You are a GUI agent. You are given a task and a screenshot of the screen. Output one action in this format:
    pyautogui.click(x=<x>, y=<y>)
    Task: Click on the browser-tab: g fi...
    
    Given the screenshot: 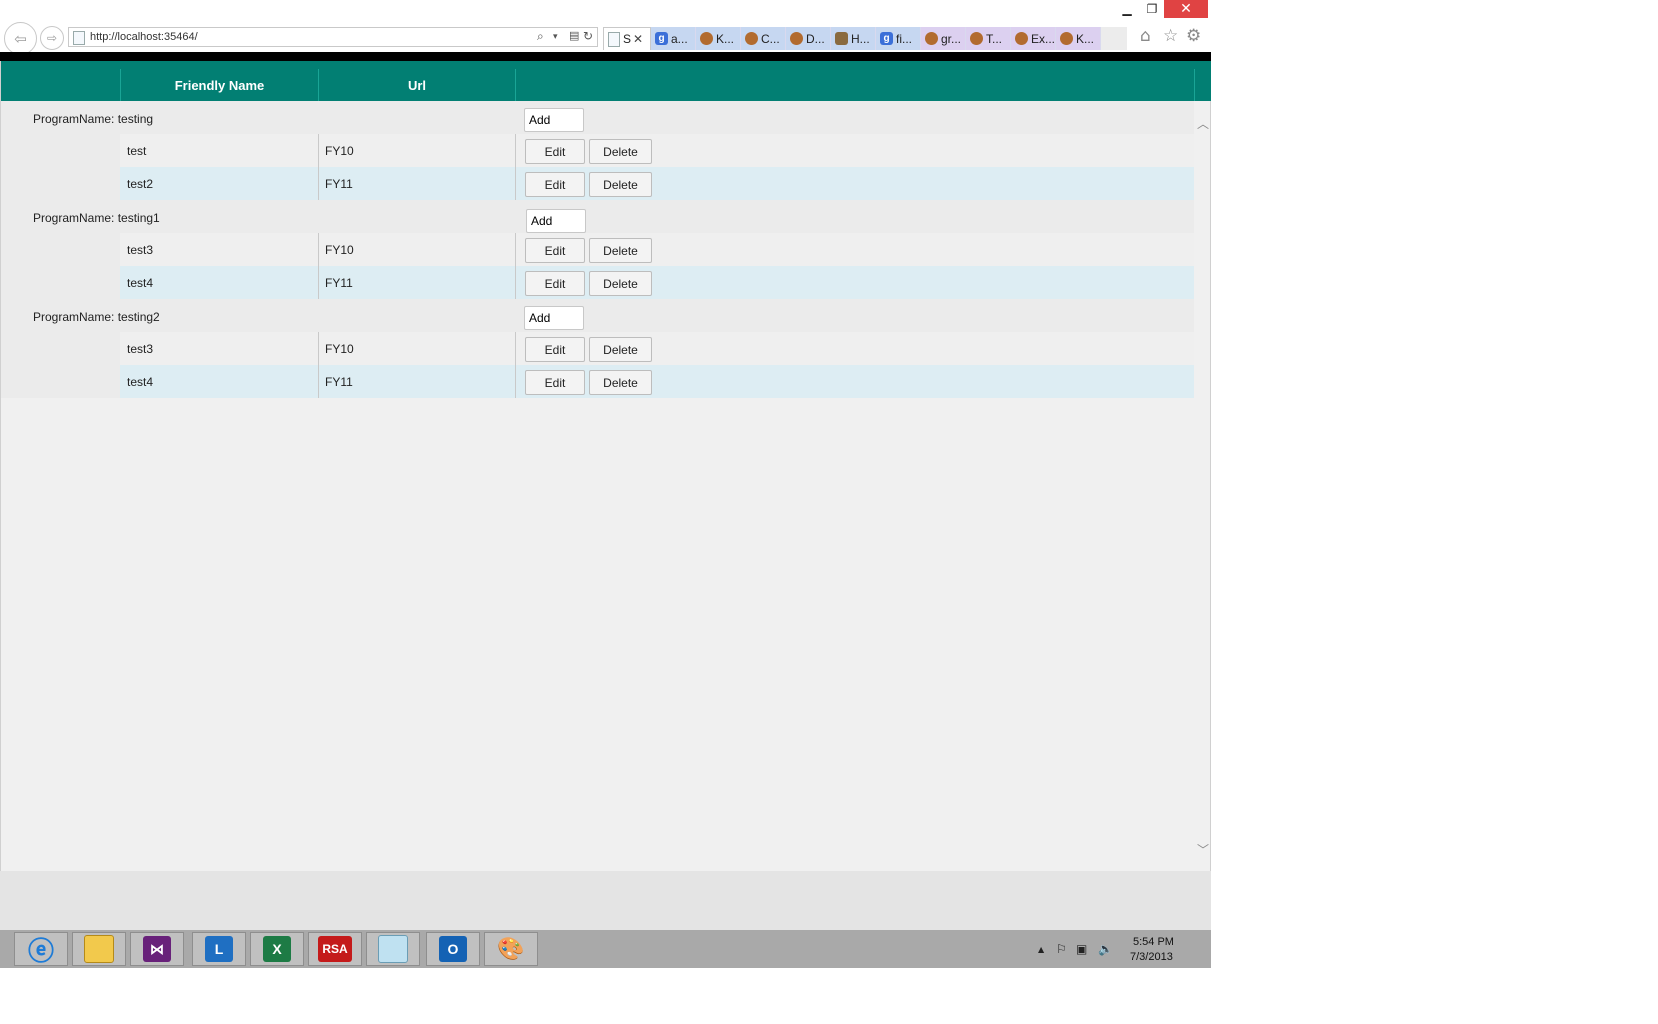 What is the action you would take?
    pyautogui.click(x=898, y=38)
    